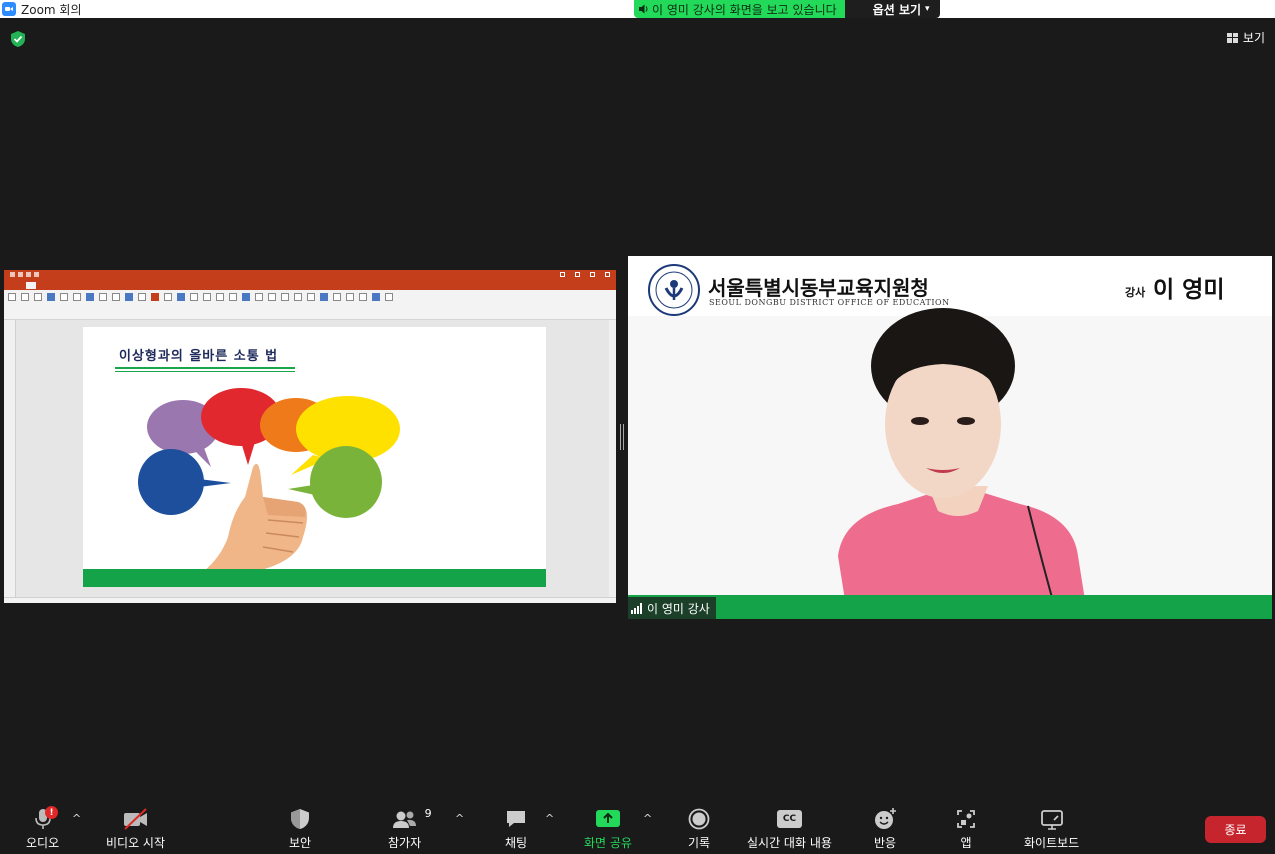 Image resolution: width=1275 pixels, height=854 pixels. What do you see at coordinates (269, 480) in the screenshot?
I see `speech-bubbles-illustration` at bounding box center [269, 480].